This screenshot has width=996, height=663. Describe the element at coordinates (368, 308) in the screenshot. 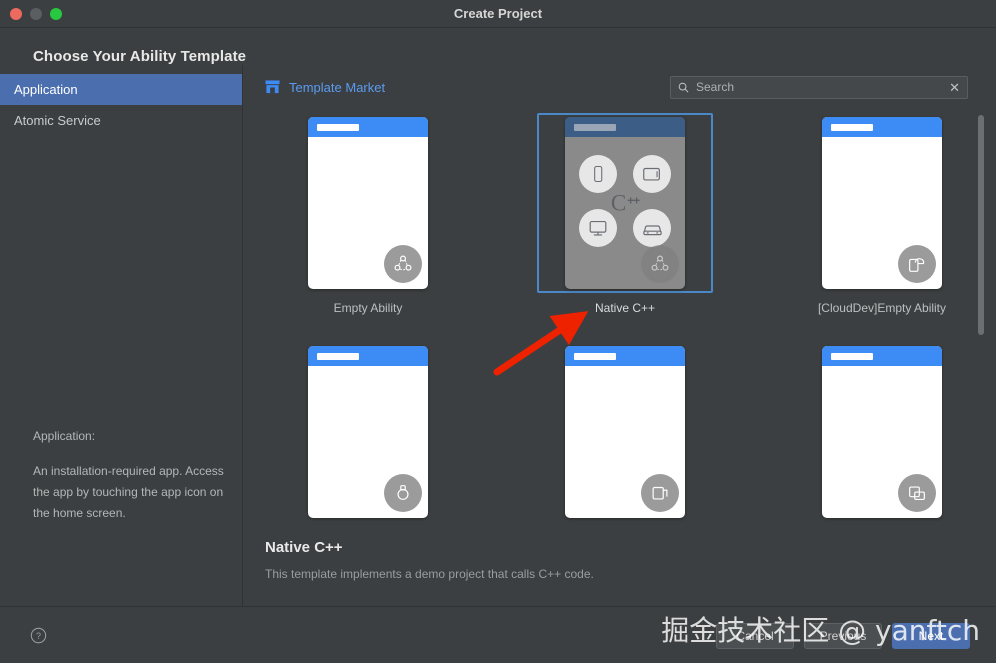

I see `template-card-label: Empty Ability` at that location.